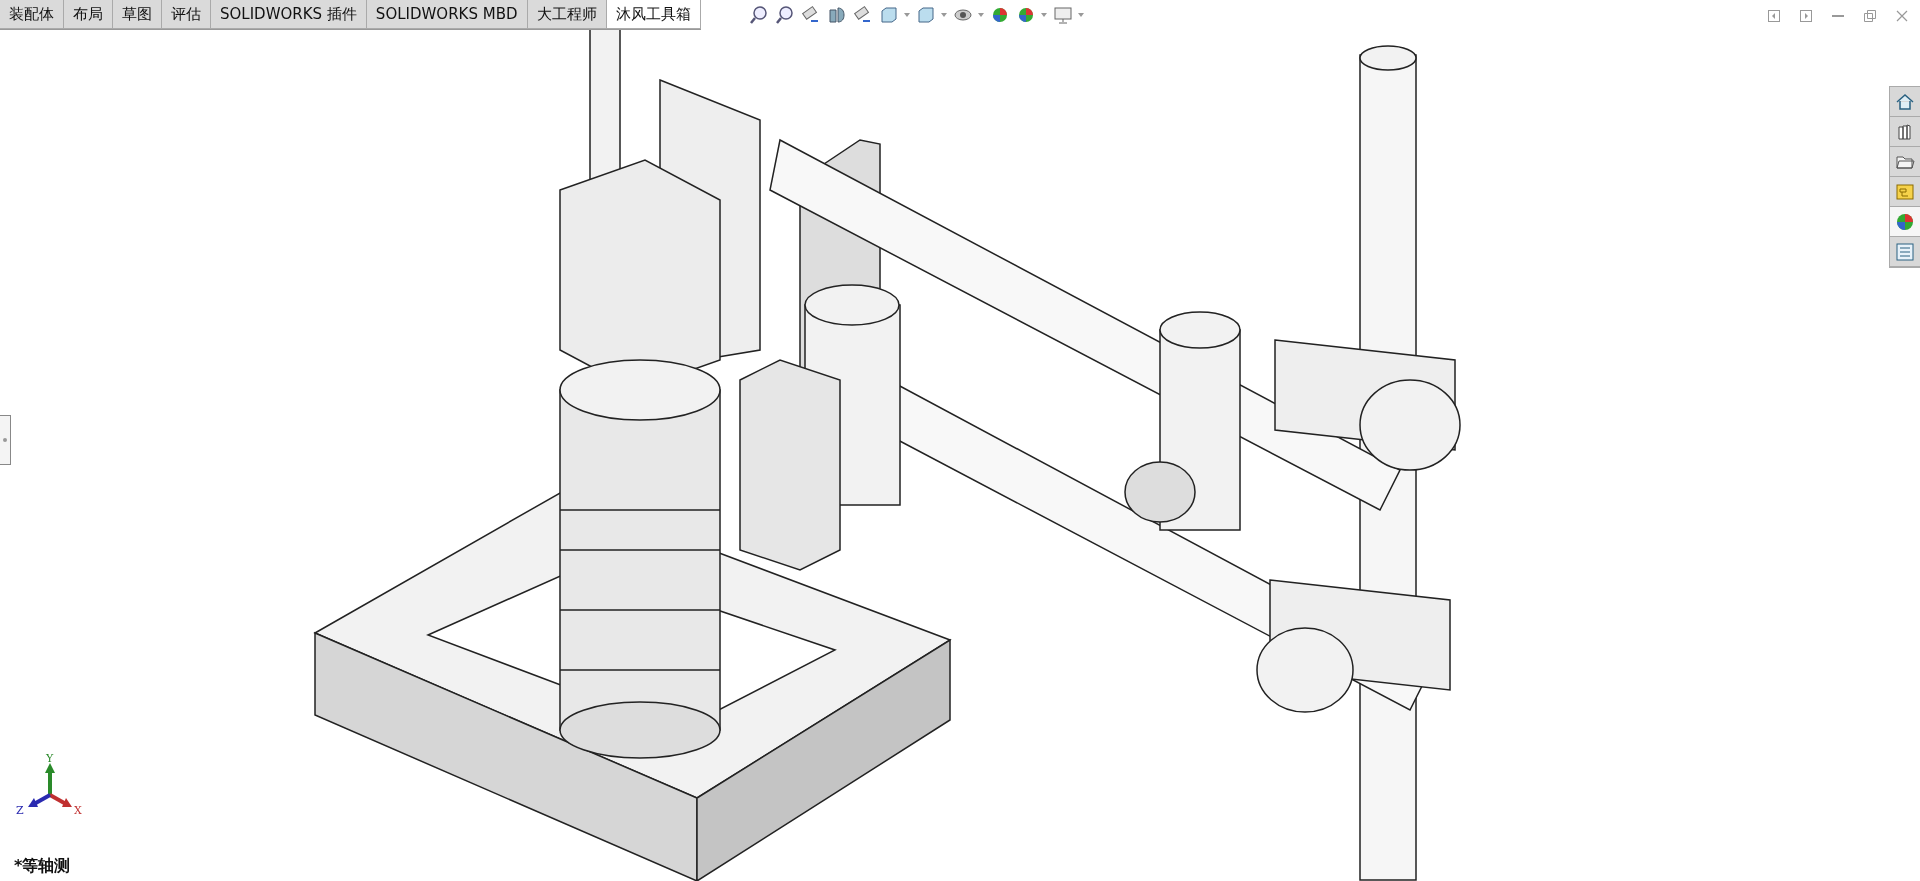 The height and width of the screenshot is (881, 1920). I want to click on ribbon-tab: SOLIDWORKS 插件, so click(289, 14).